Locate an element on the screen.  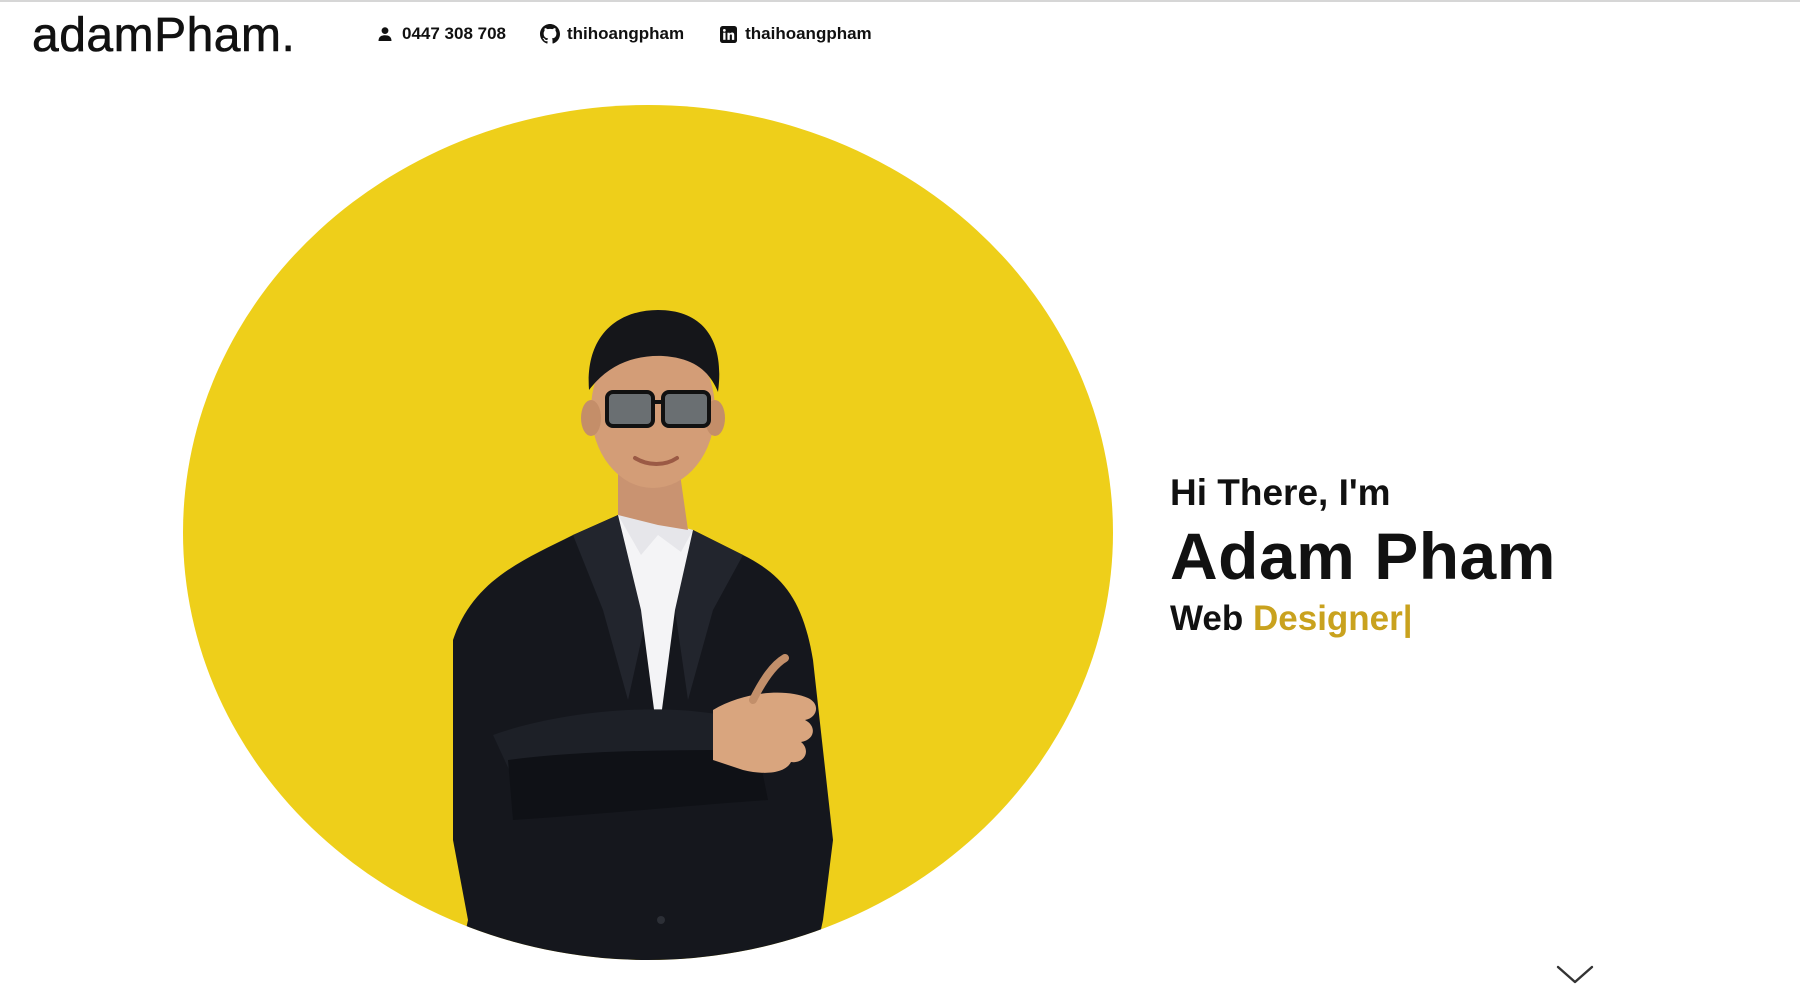
github-icon is located at coordinates (550, 34).